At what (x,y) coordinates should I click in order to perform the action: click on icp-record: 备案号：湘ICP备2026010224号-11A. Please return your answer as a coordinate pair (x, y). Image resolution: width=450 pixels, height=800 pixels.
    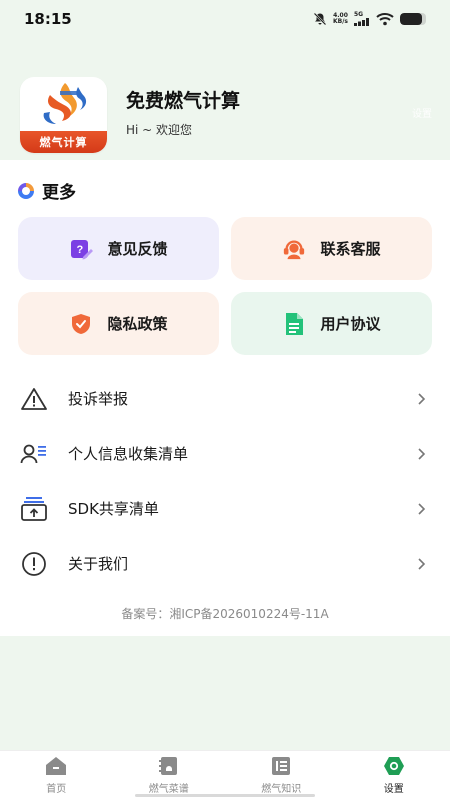
    Looking at the image, I should click on (225, 613).